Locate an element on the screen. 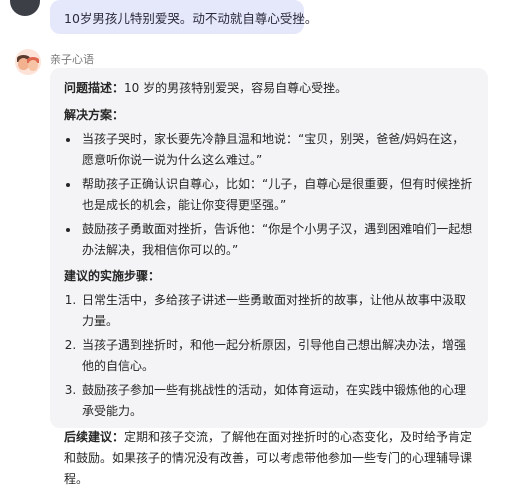 The height and width of the screenshot is (490, 516). solution-title: 解决方案： is located at coordinates (94, 115).